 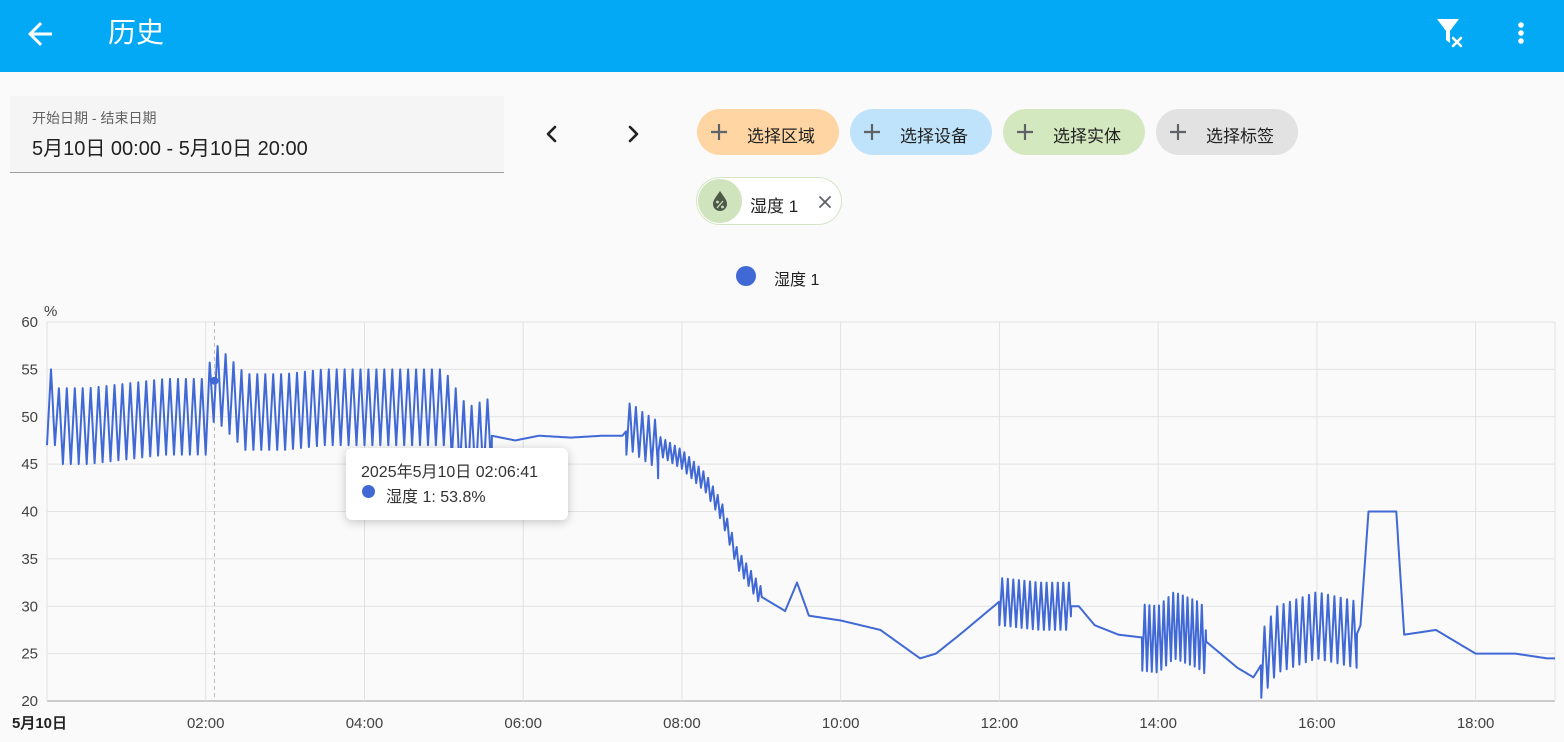 I want to click on x-tick-label: 04:00, so click(x=365, y=723).